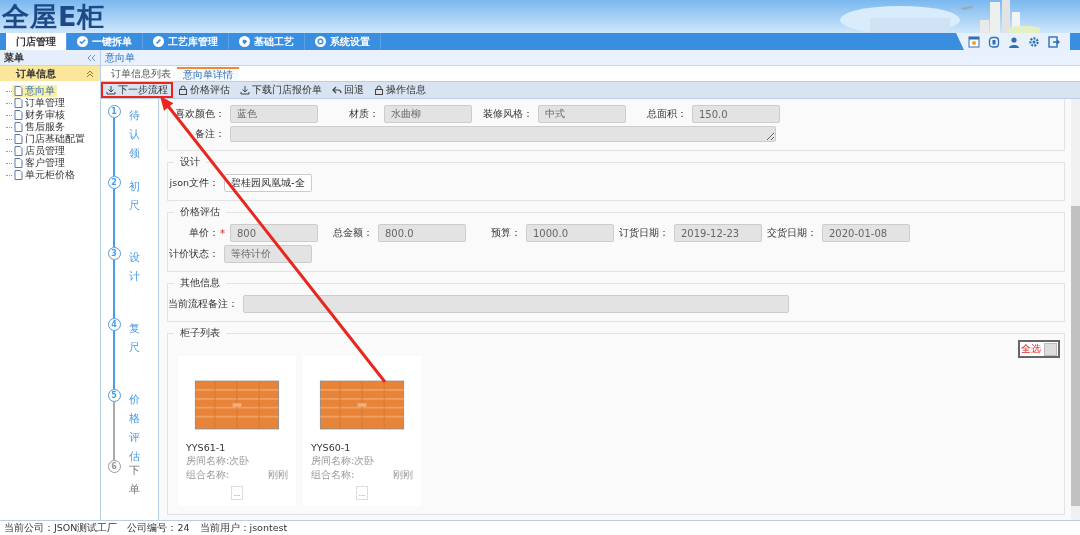  Describe the element at coordinates (222, 233) in the screenshot. I see `required-mark: *` at that location.